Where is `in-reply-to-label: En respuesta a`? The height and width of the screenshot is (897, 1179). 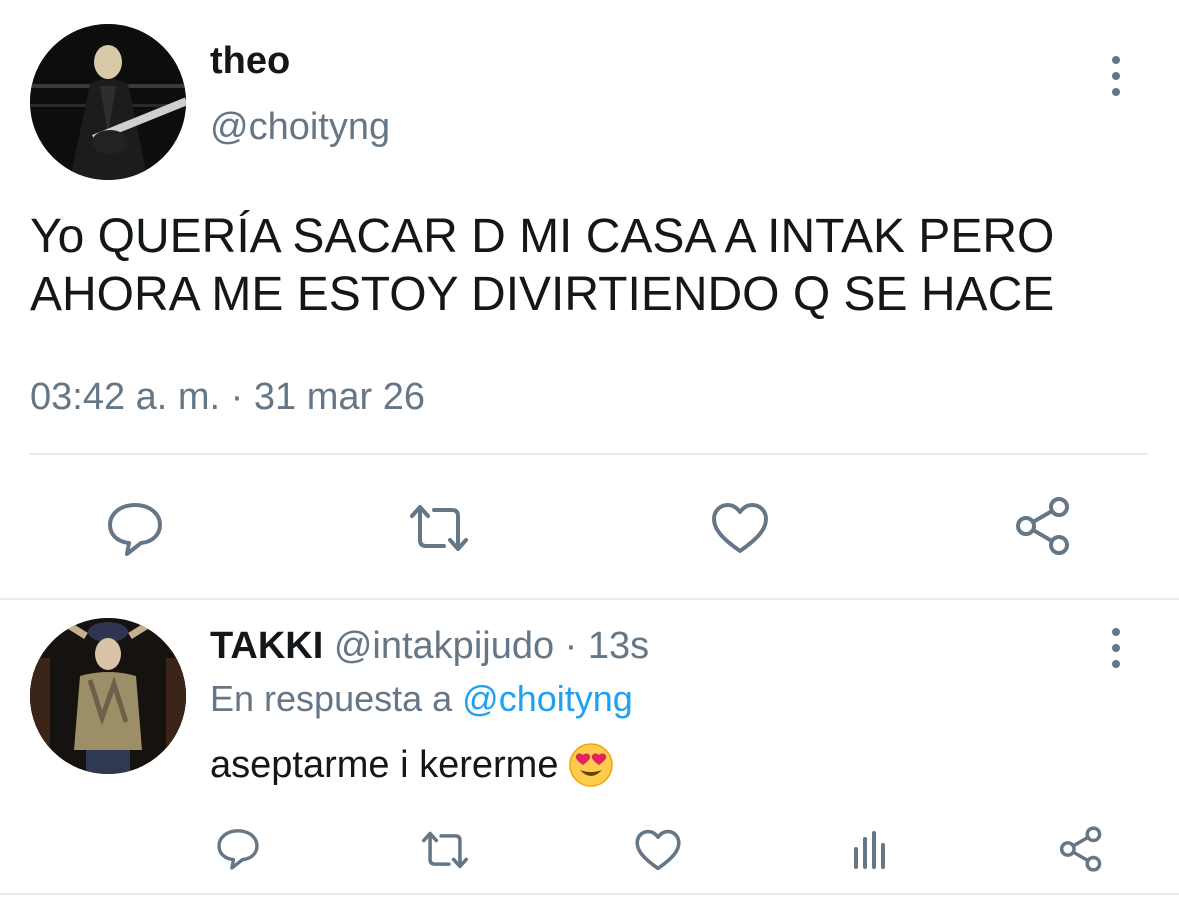 in-reply-to-label: En respuesta a is located at coordinates (331, 698).